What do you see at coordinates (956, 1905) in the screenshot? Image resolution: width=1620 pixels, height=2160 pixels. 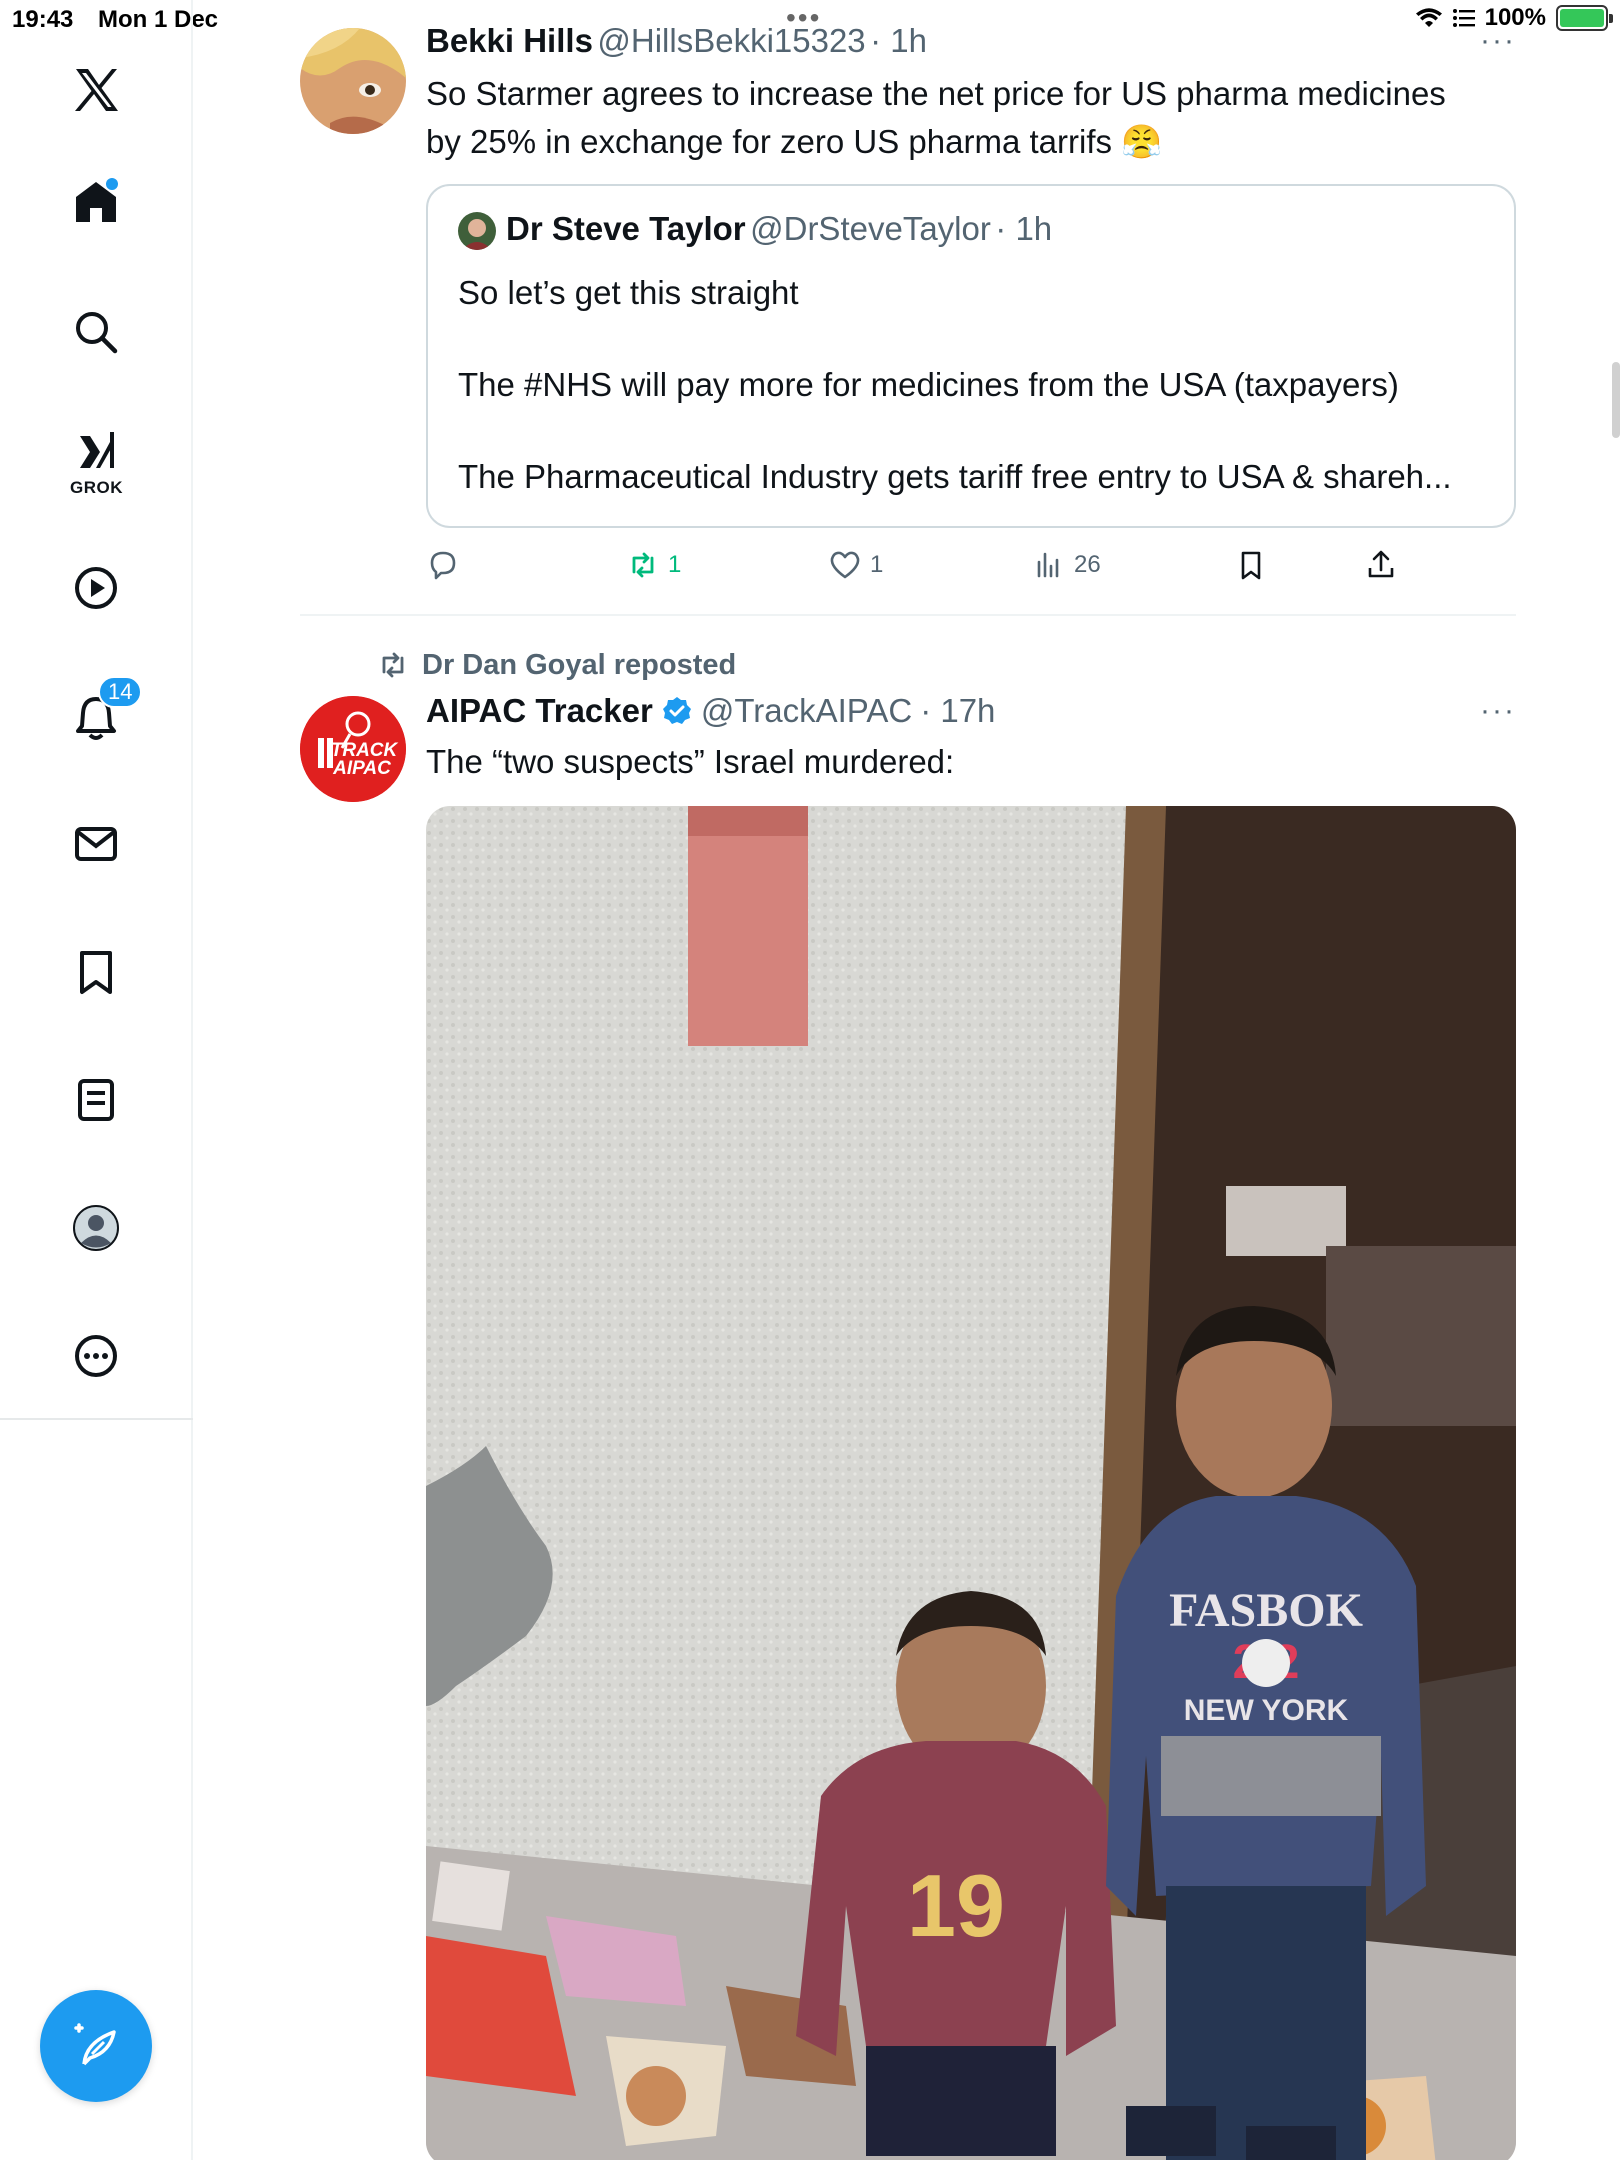 I see `shirt-number-19: 19` at bounding box center [956, 1905].